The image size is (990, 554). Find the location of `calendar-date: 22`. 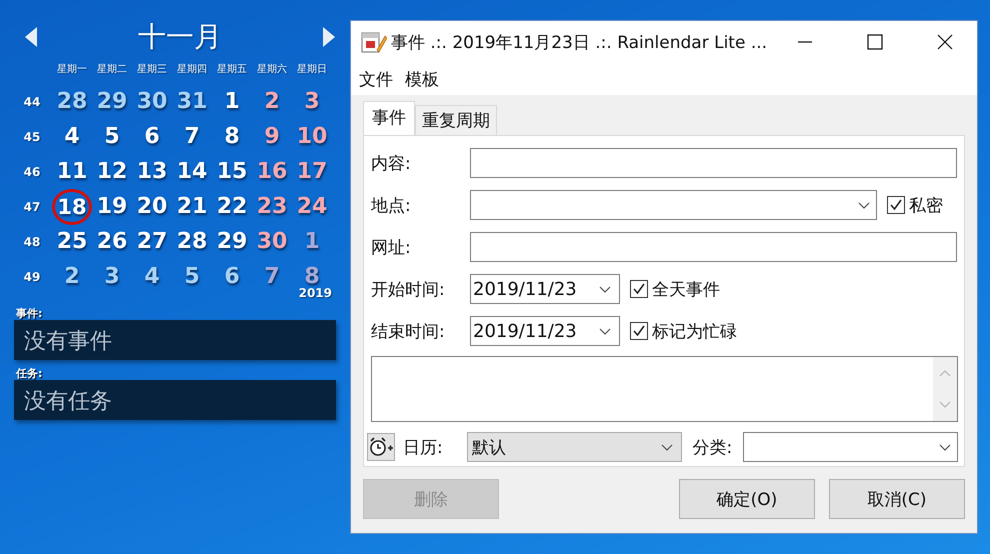

calendar-date: 22 is located at coordinates (232, 207).